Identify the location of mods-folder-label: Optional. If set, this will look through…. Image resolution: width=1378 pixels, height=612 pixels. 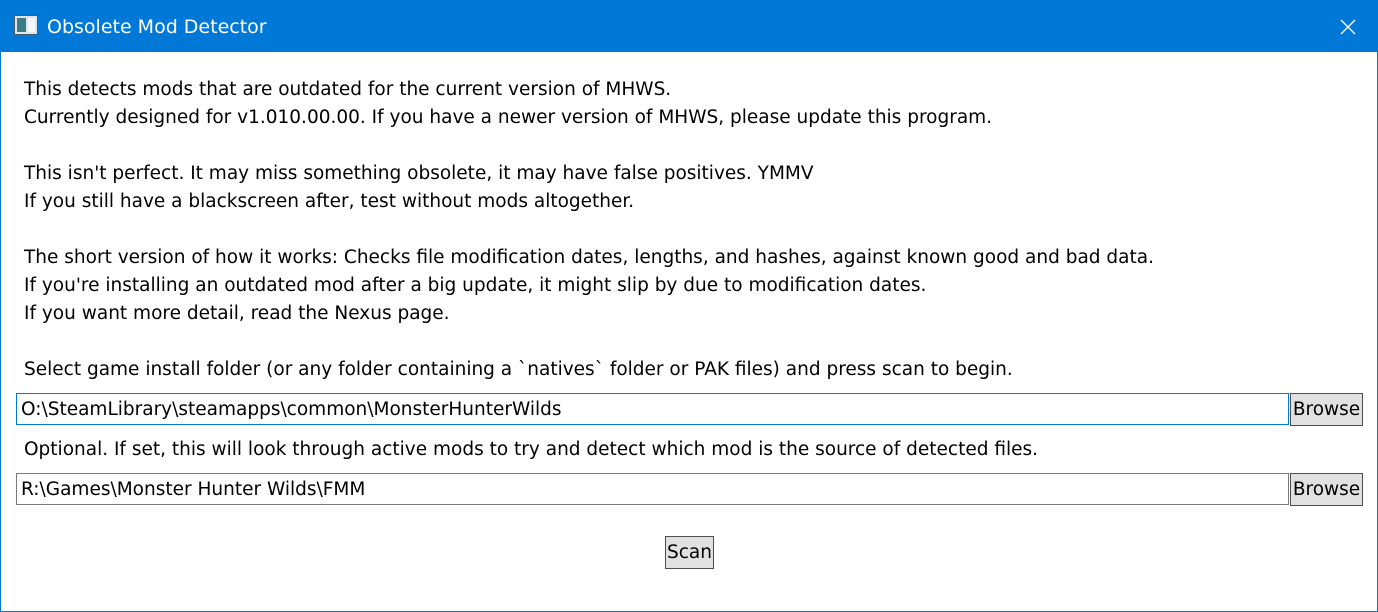
(531, 449).